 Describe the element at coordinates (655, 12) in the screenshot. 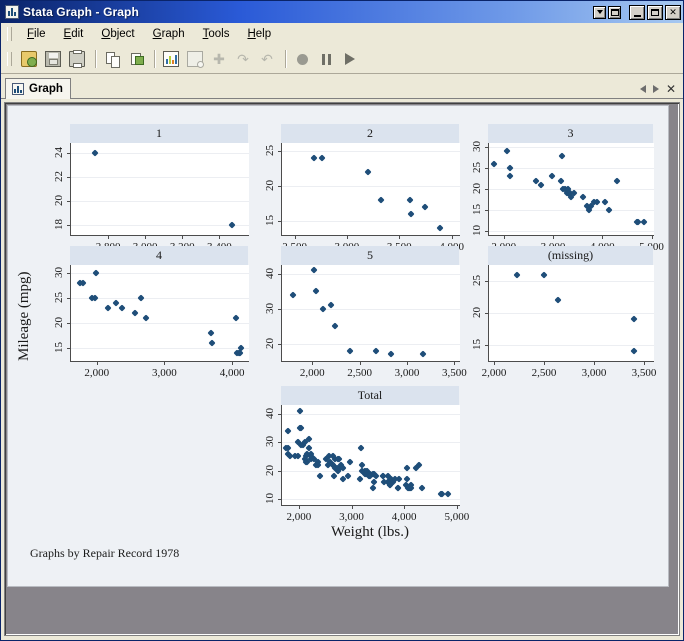

I see `maximize-button` at that location.